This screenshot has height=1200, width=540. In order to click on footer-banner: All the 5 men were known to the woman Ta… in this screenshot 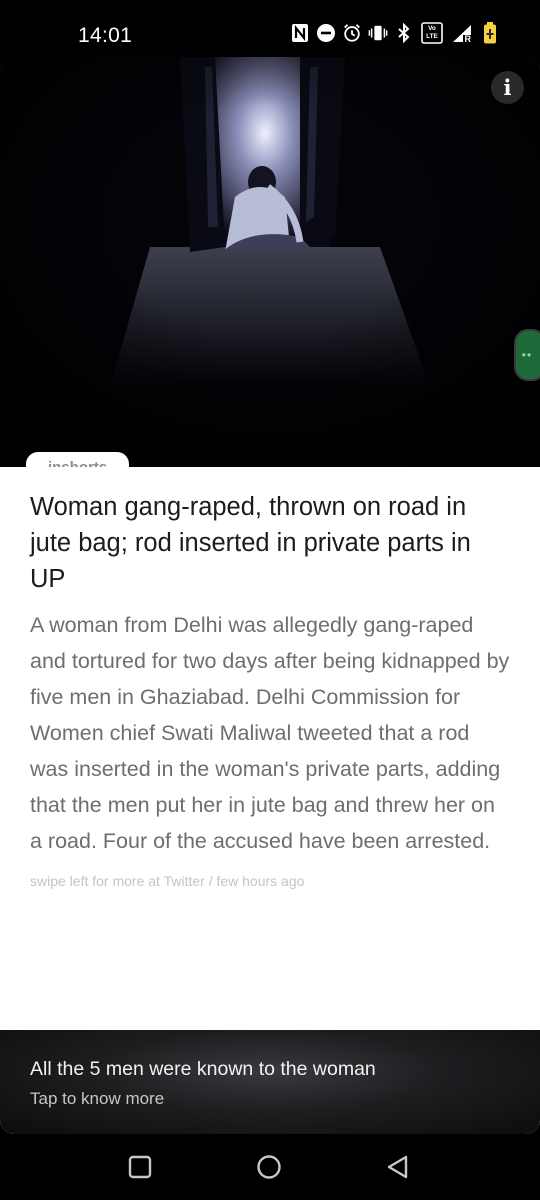, I will do `click(270, 1082)`.